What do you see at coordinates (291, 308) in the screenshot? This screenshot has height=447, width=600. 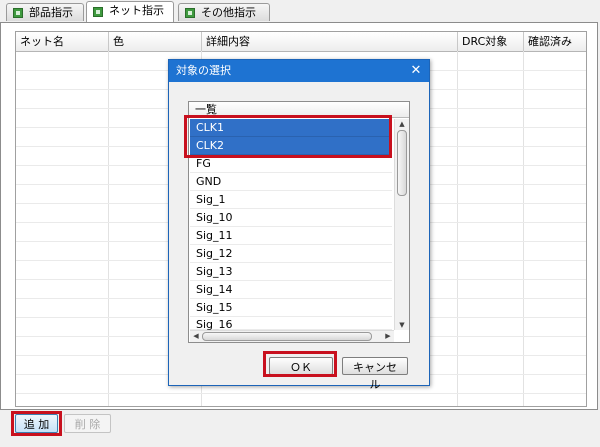 I see `list-item: Sig_15` at bounding box center [291, 308].